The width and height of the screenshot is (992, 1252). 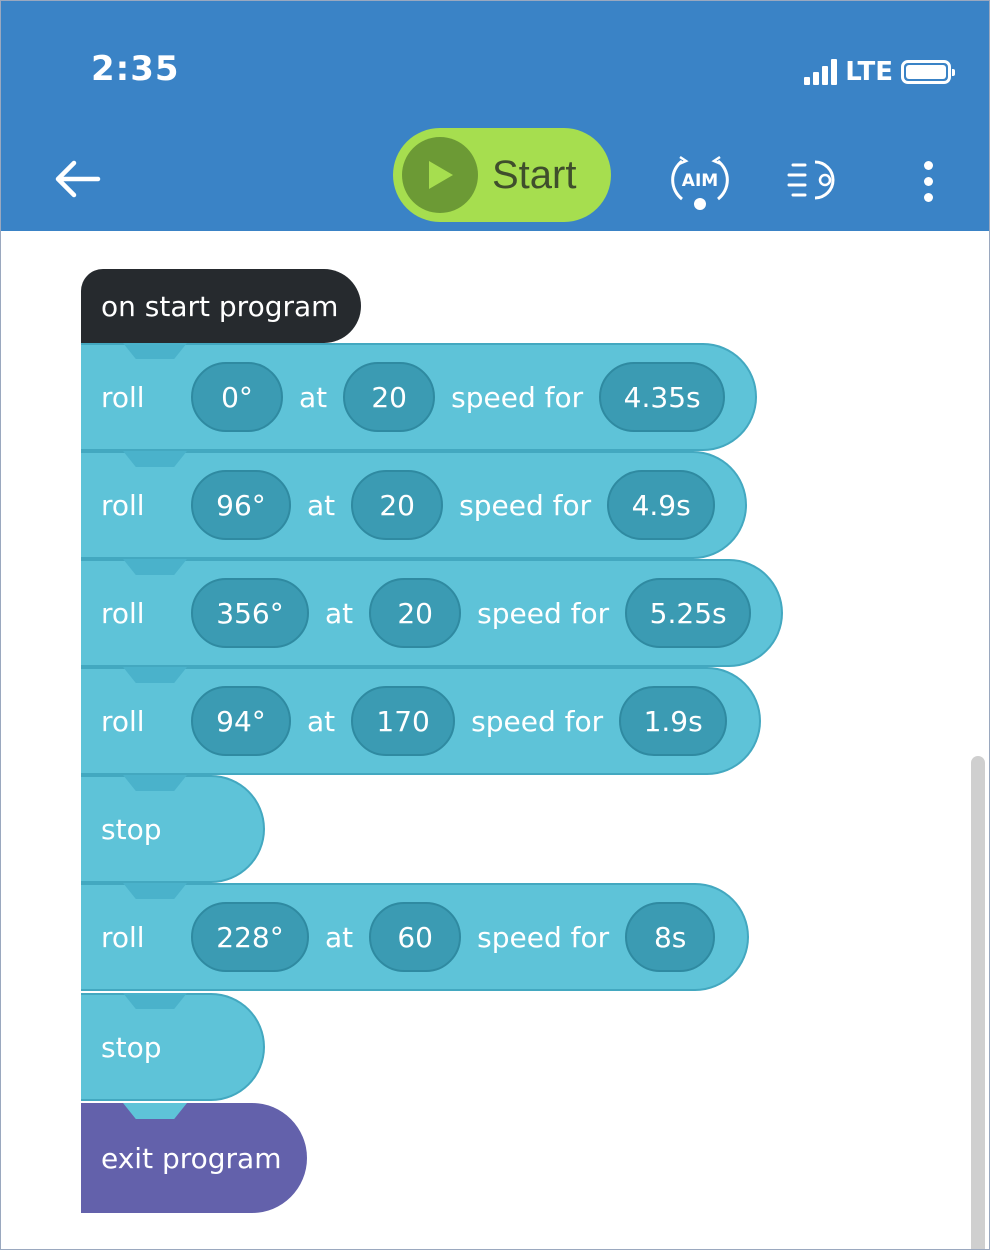 I want to click on exit-program-block: exit program, so click(x=194, y=1158).